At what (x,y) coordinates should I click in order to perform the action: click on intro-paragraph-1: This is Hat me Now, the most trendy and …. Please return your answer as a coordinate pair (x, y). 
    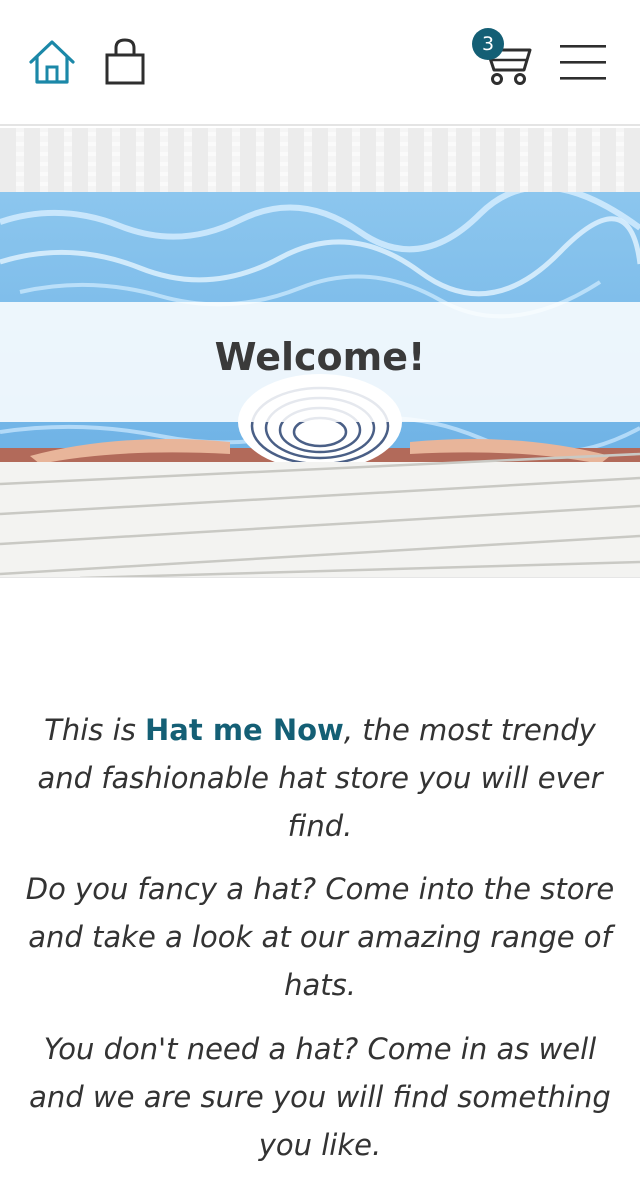
    Looking at the image, I should click on (320, 778).